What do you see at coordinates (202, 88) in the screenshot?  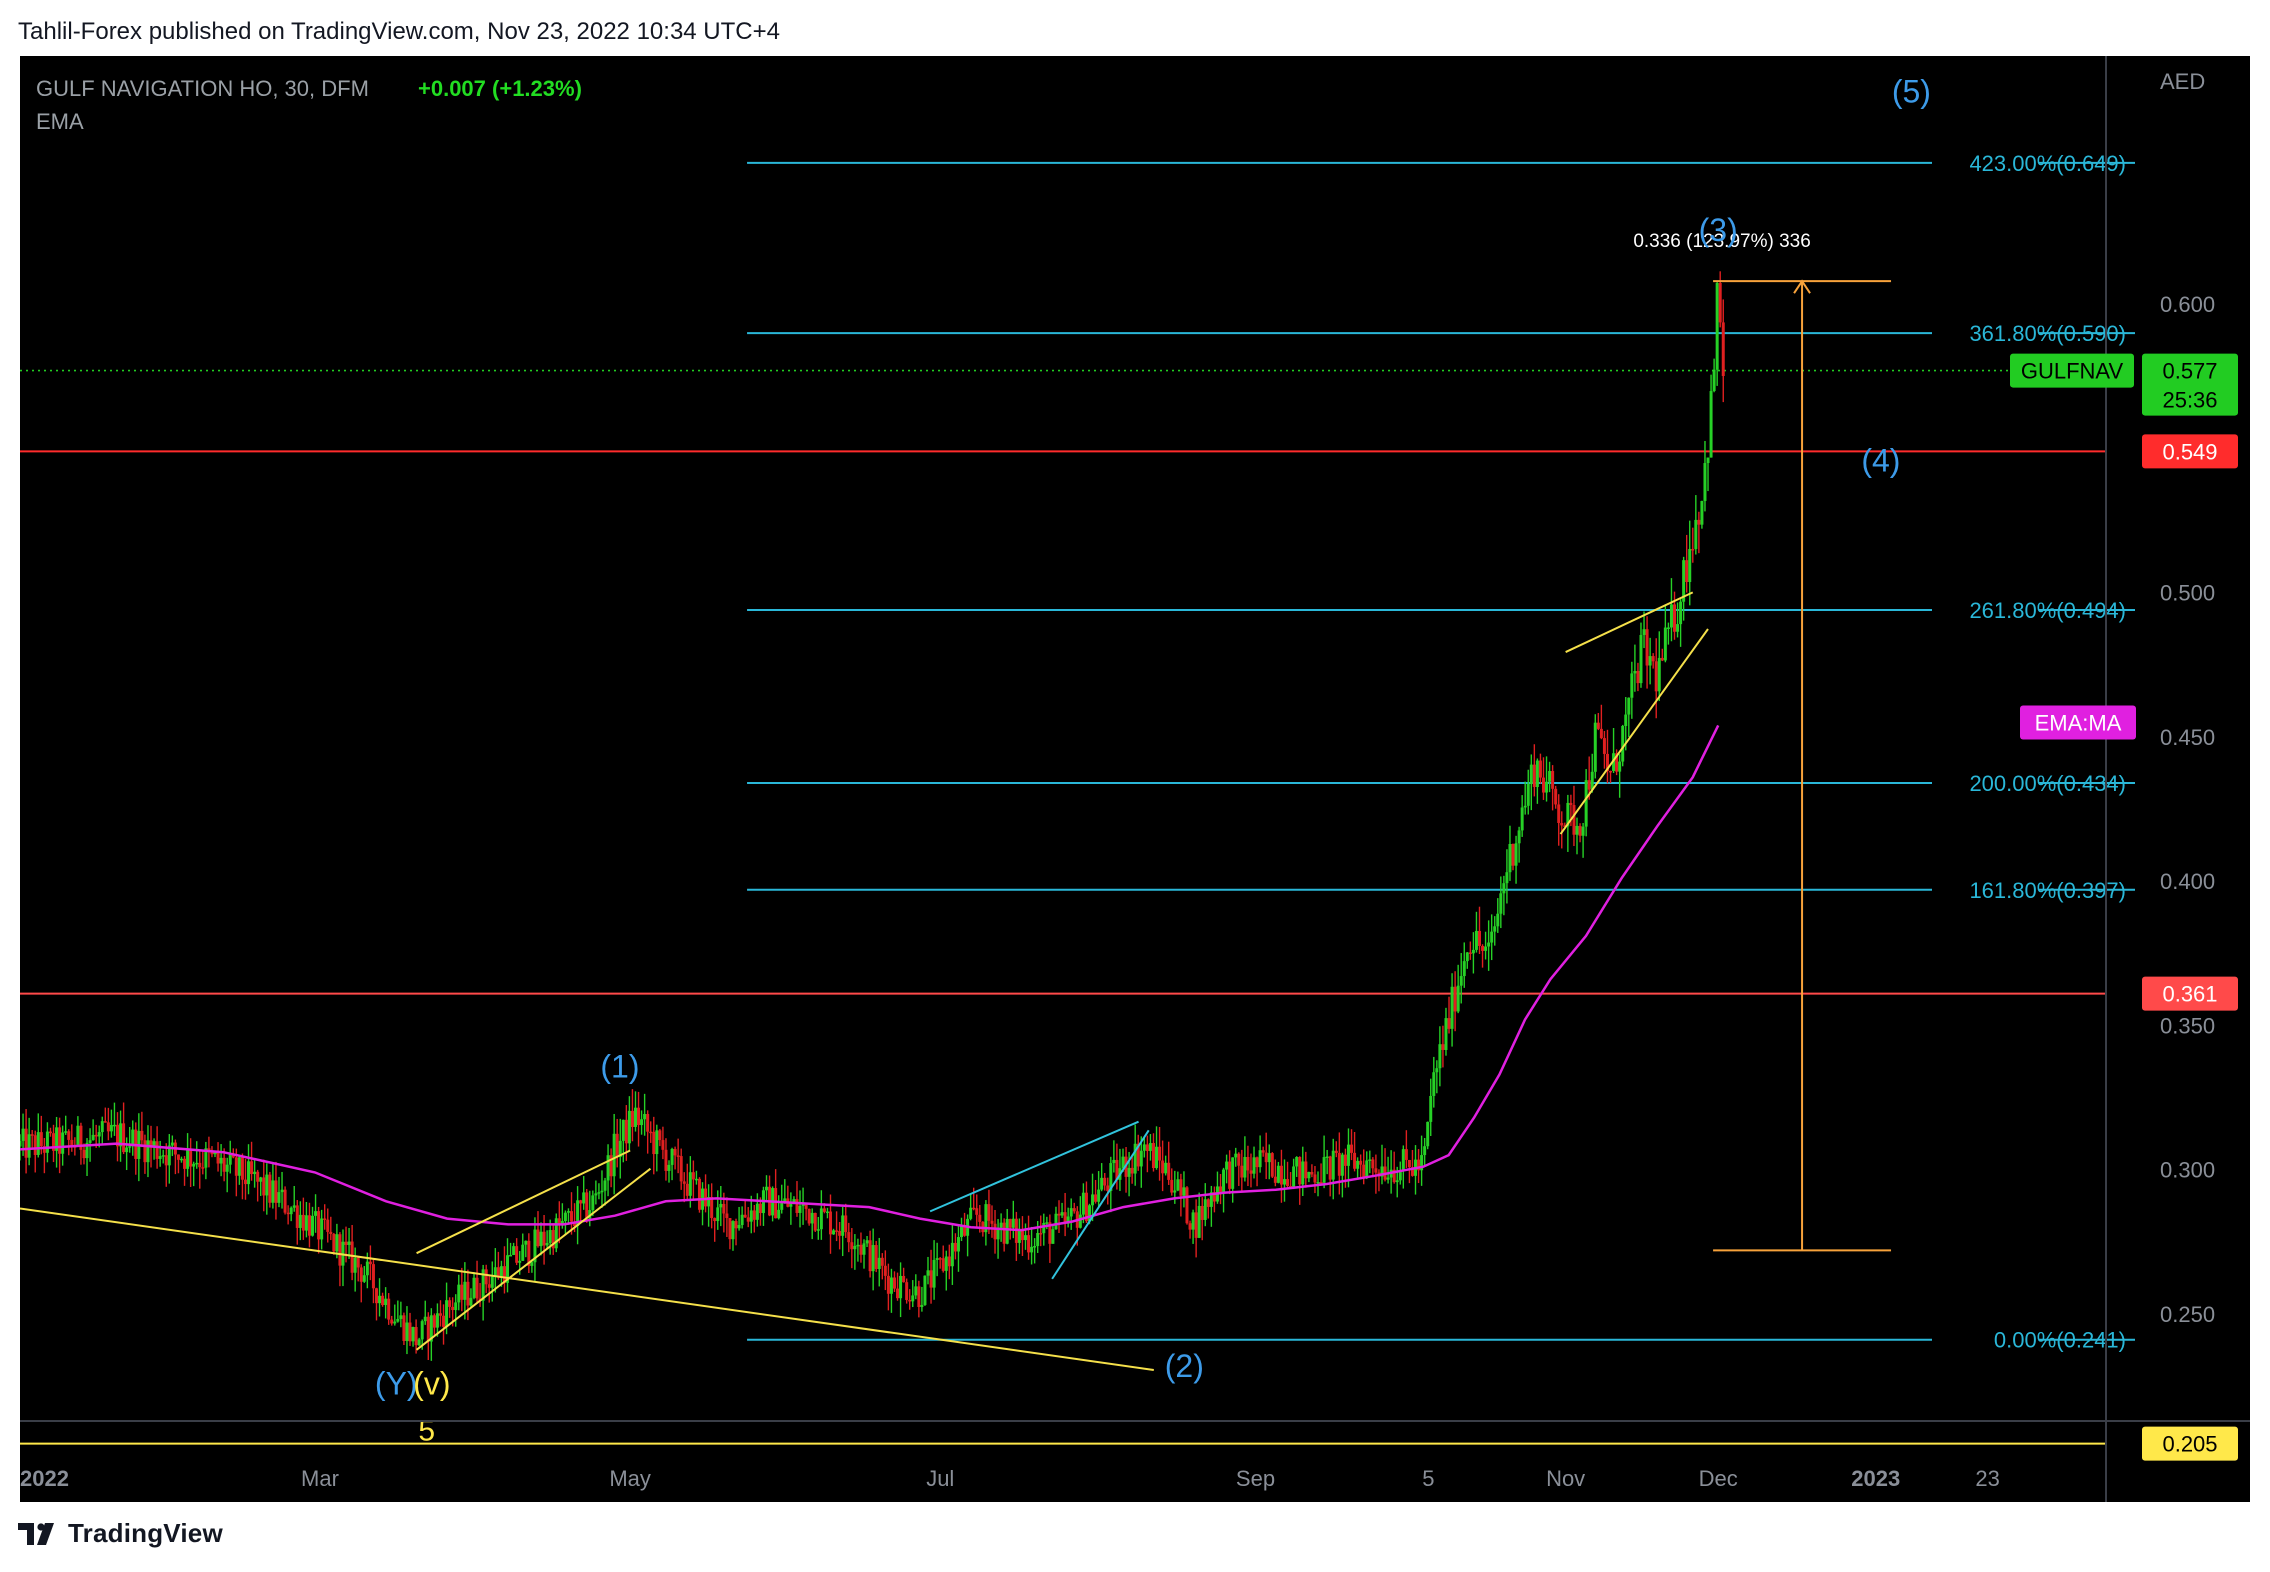 I see `symbol-legend: GULF NAVIGATION HO, 30, DFM` at bounding box center [202, 88].